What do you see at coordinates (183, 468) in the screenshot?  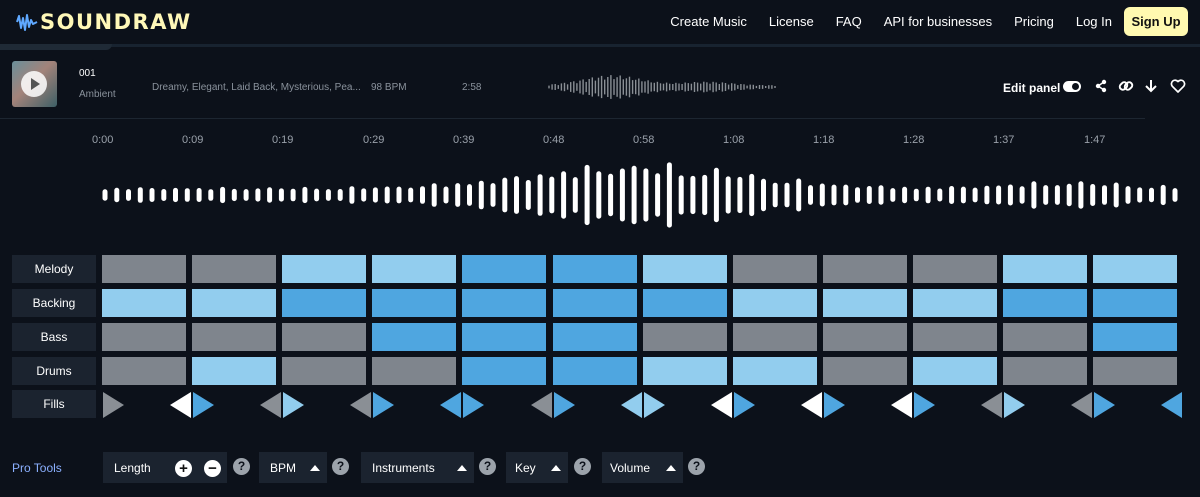 I see `length-increase-button: +` at bounding box center [183, 468].